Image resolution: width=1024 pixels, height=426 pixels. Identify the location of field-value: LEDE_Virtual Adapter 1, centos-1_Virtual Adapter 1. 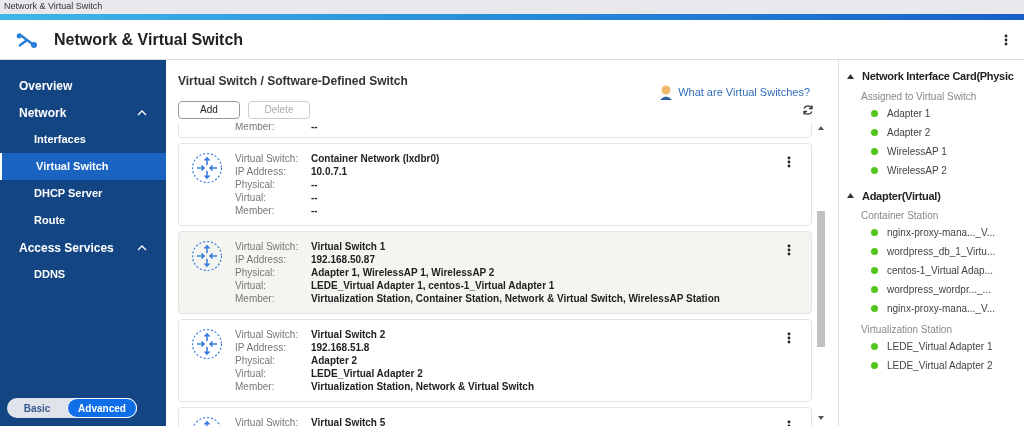
(433, 285).